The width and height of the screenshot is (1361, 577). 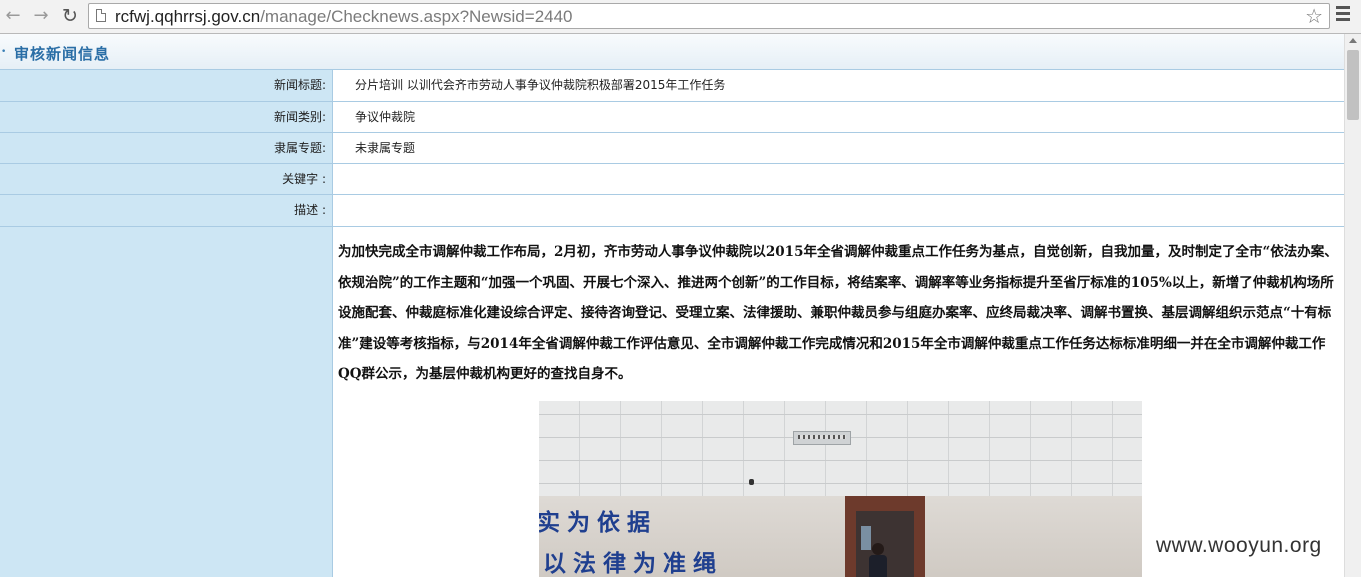 I want to click on forward-arrow-icon: →, so click(x=41, y=15).